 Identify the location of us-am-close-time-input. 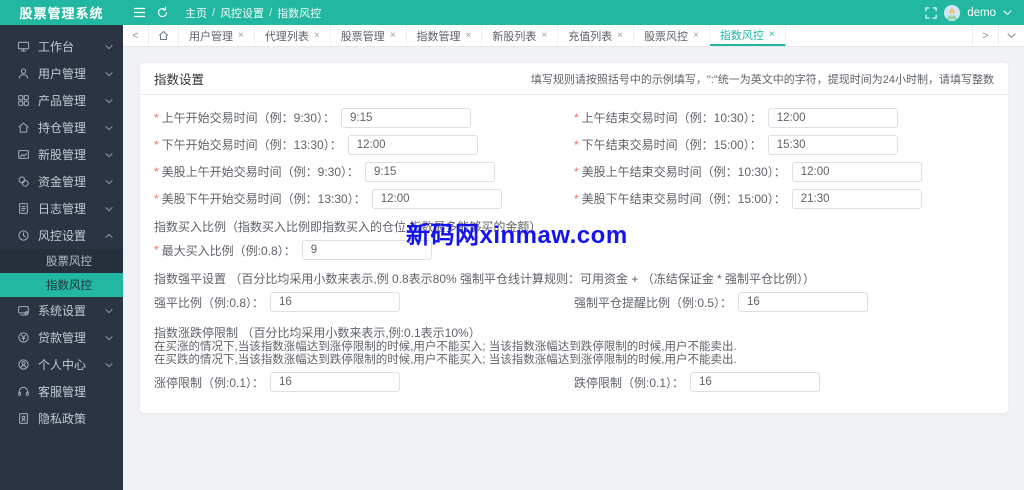
(856, 171).